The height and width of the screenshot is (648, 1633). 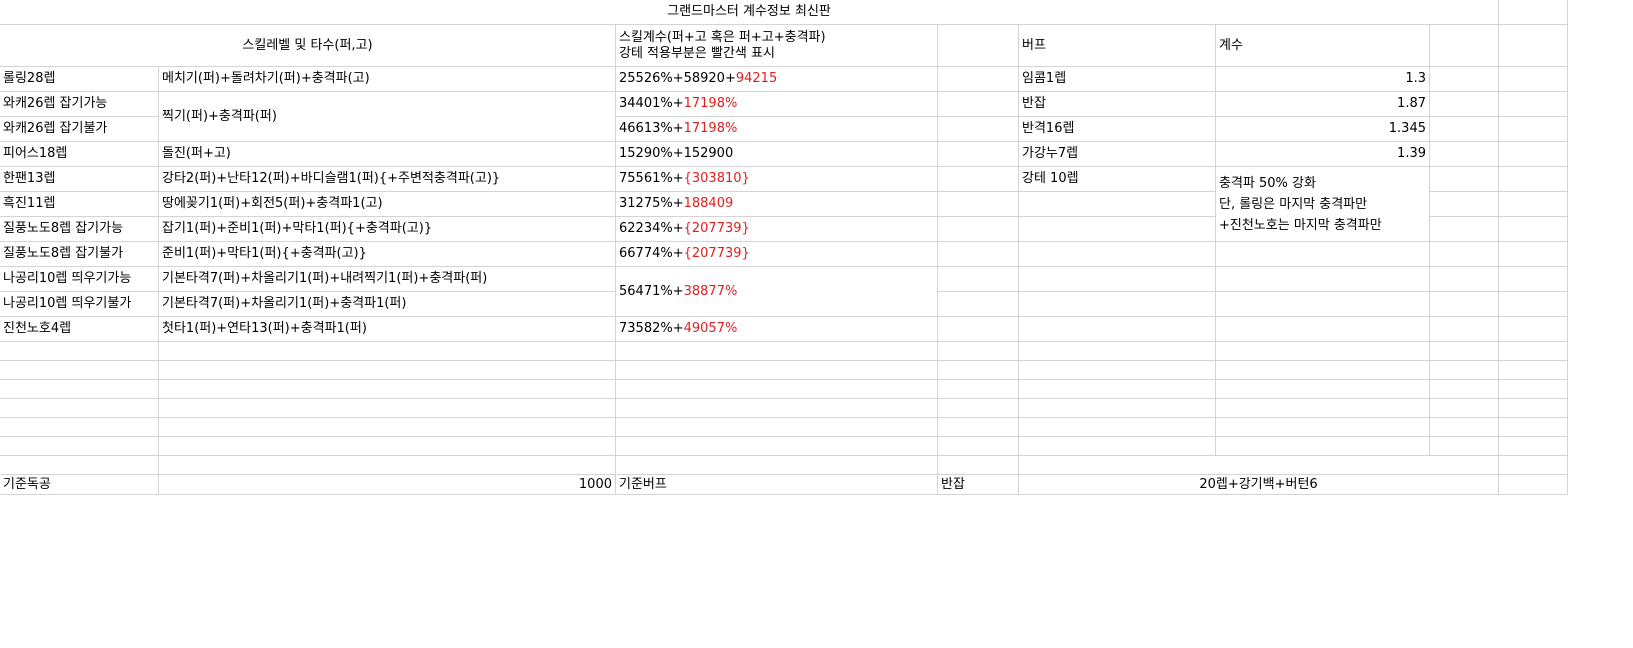 I want to click on buff-value-cell: 1.39, so click(x=1323, y=154).